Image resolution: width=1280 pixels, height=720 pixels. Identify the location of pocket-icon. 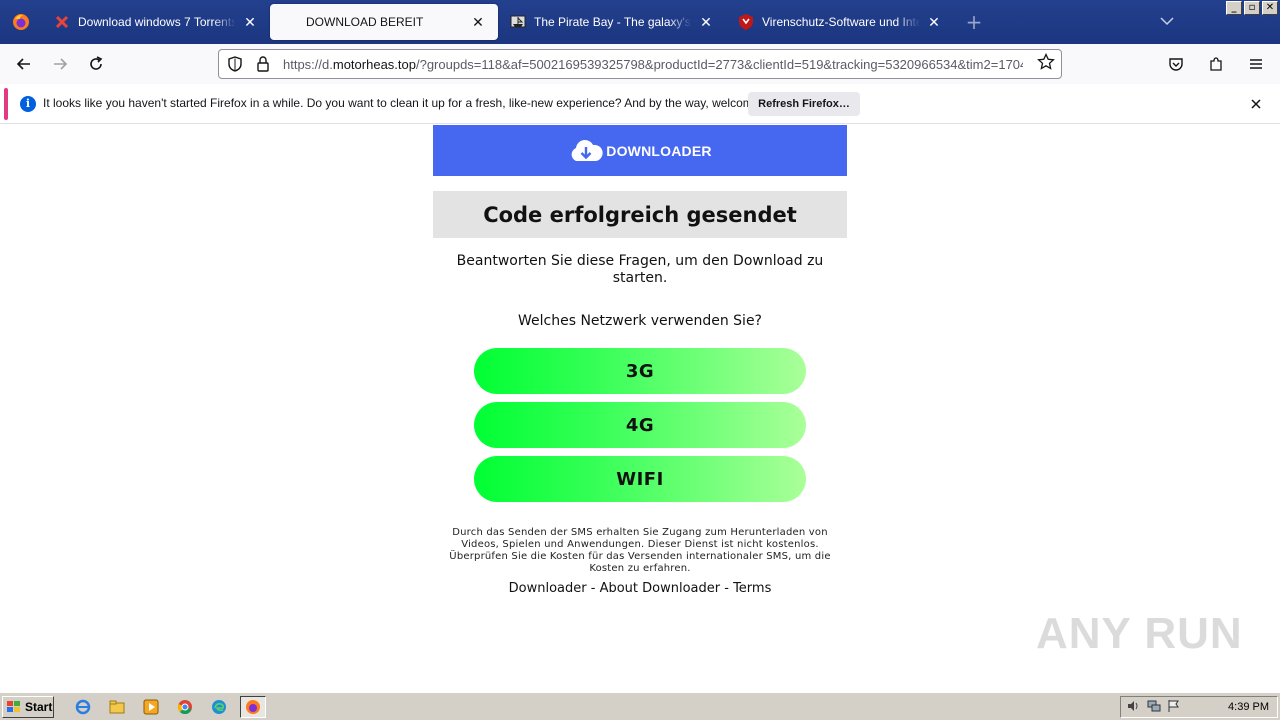
(1176, 64).